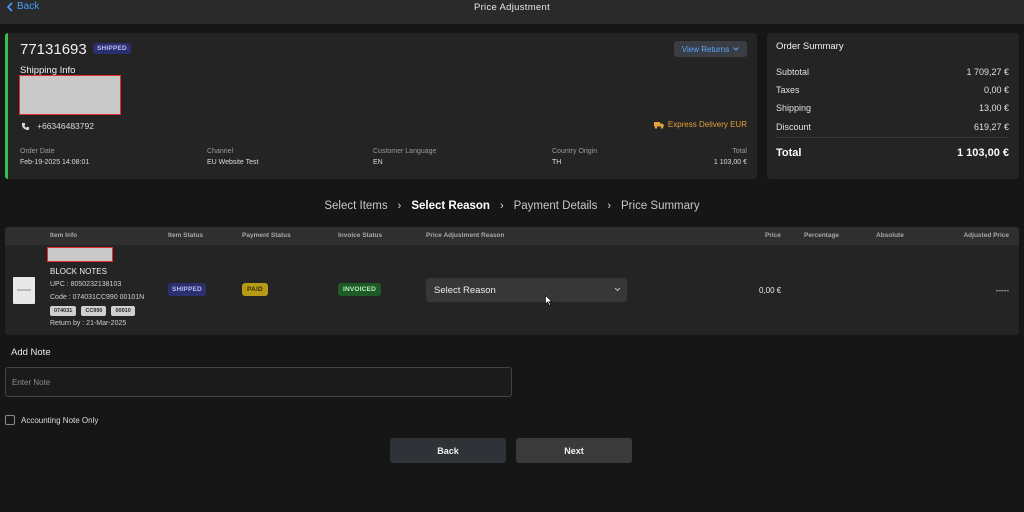 The image size is (1024, 512). Describe the element at coordinates (793, 72) in the screenshot. I see `subtotal-label: Subtotal` at that location.